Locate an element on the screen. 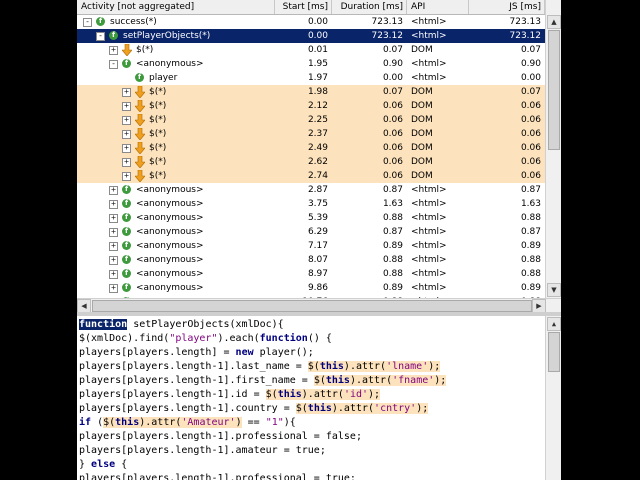 The height and width of the screenshot is (480, 640). code-scroll-thumb is located at coordinates (554, 352).